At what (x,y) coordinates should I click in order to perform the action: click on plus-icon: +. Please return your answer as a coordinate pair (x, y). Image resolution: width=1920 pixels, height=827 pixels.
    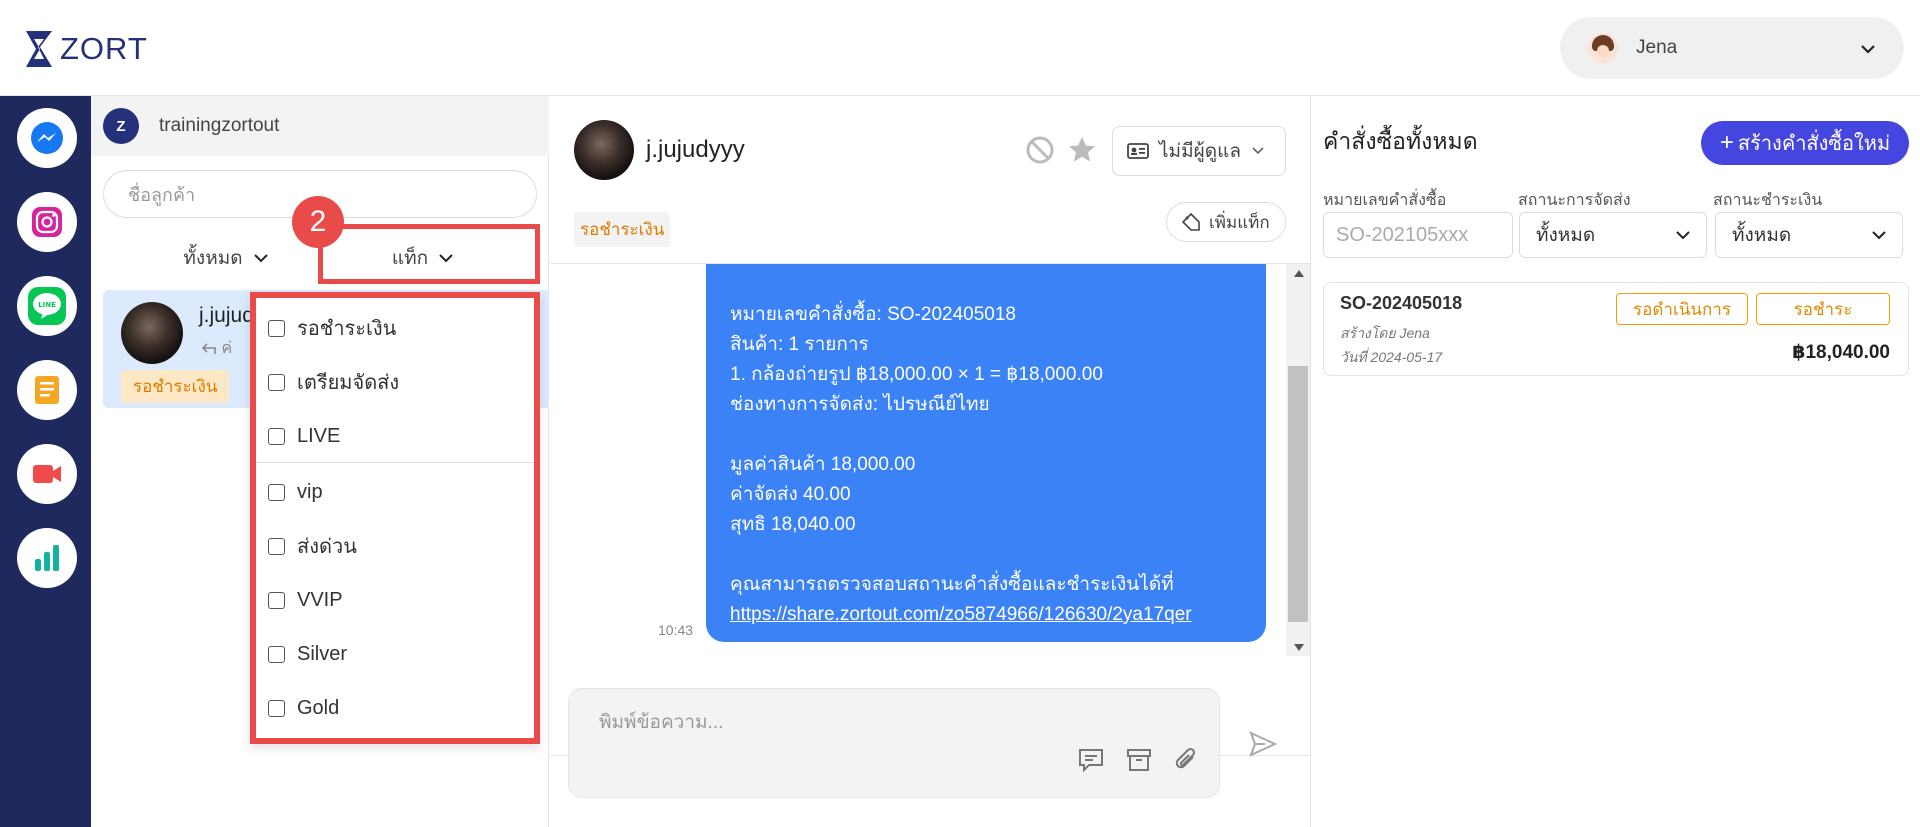
    Looking at the image, I should click on (1726, 142).